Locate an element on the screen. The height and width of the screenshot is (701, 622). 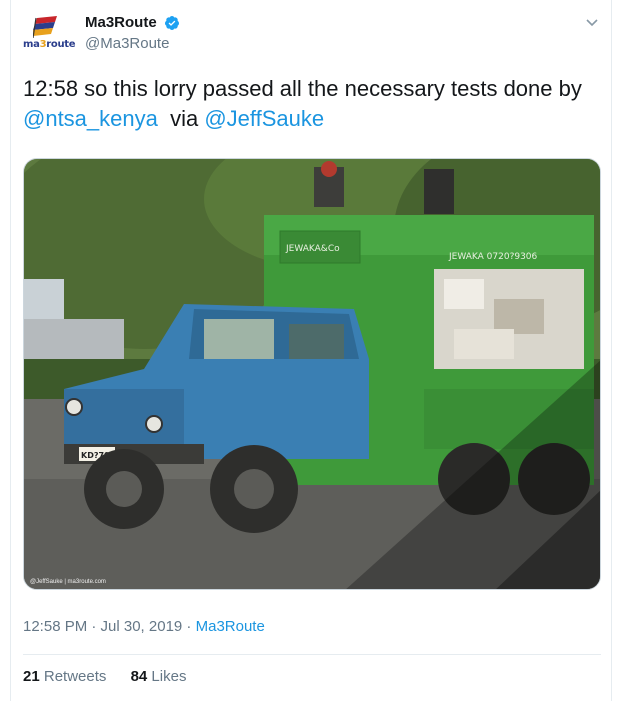
tweet-text-segment: via is located at coordinates (181, 118).